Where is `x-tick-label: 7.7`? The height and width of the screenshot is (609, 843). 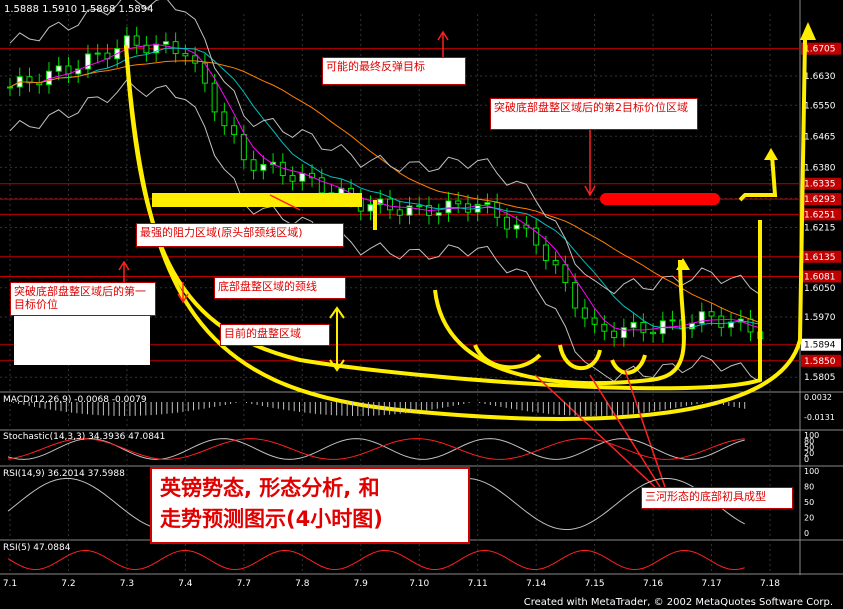
x-tick-label: 7.7 is located at coordinates (244, 584).